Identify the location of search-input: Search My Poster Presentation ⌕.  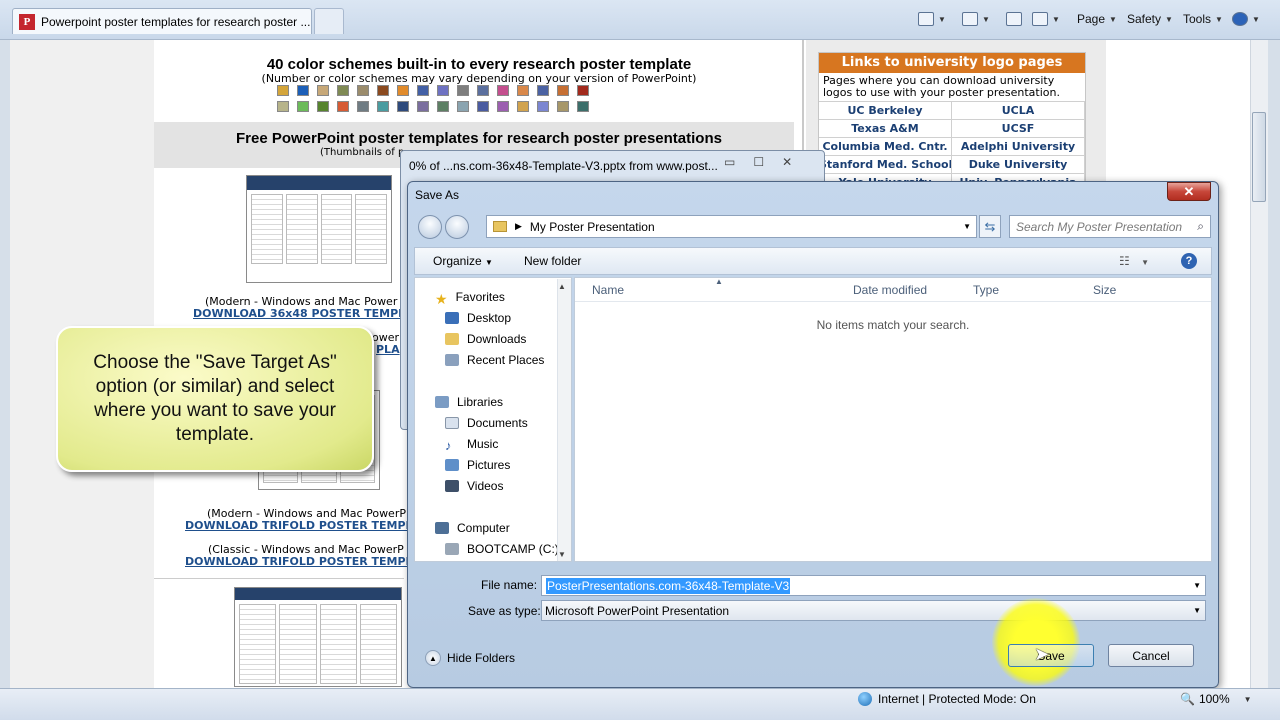
(1110, 226).